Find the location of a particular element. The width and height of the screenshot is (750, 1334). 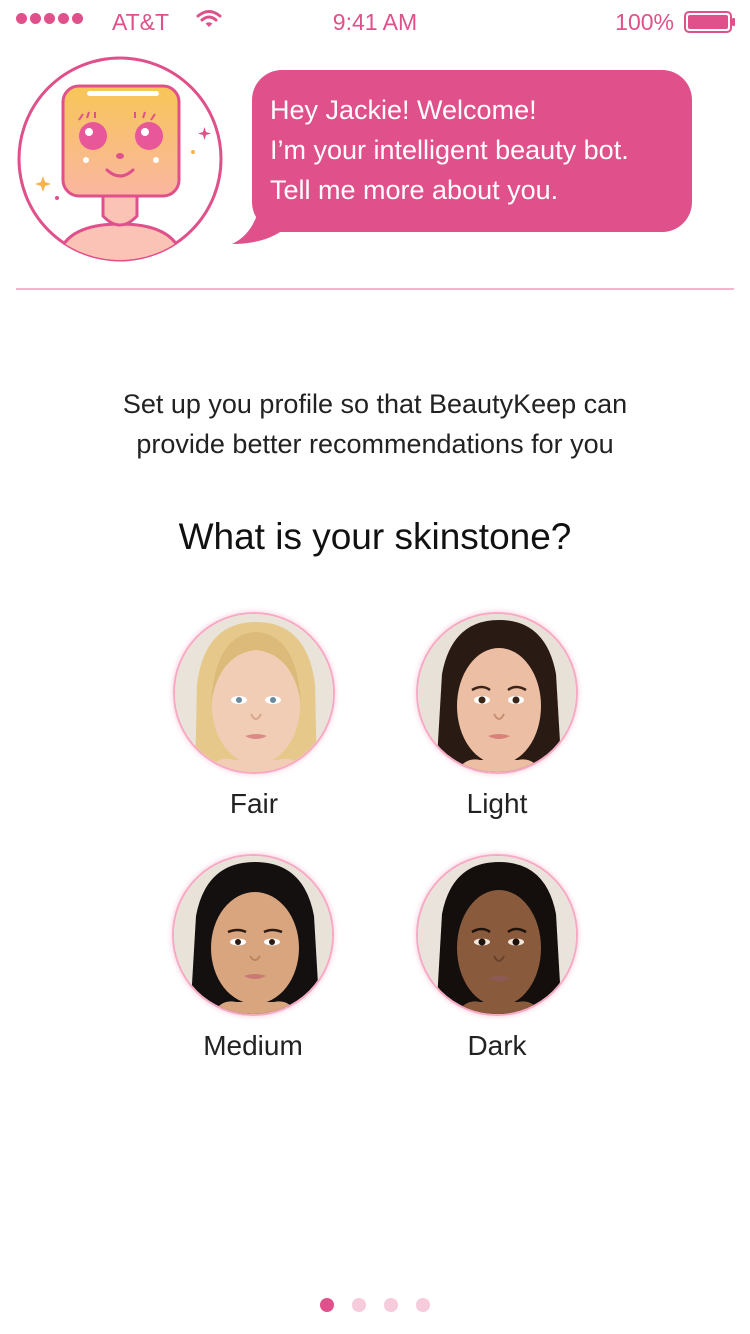

dark-skin-face is located at coordinates (497, 935).